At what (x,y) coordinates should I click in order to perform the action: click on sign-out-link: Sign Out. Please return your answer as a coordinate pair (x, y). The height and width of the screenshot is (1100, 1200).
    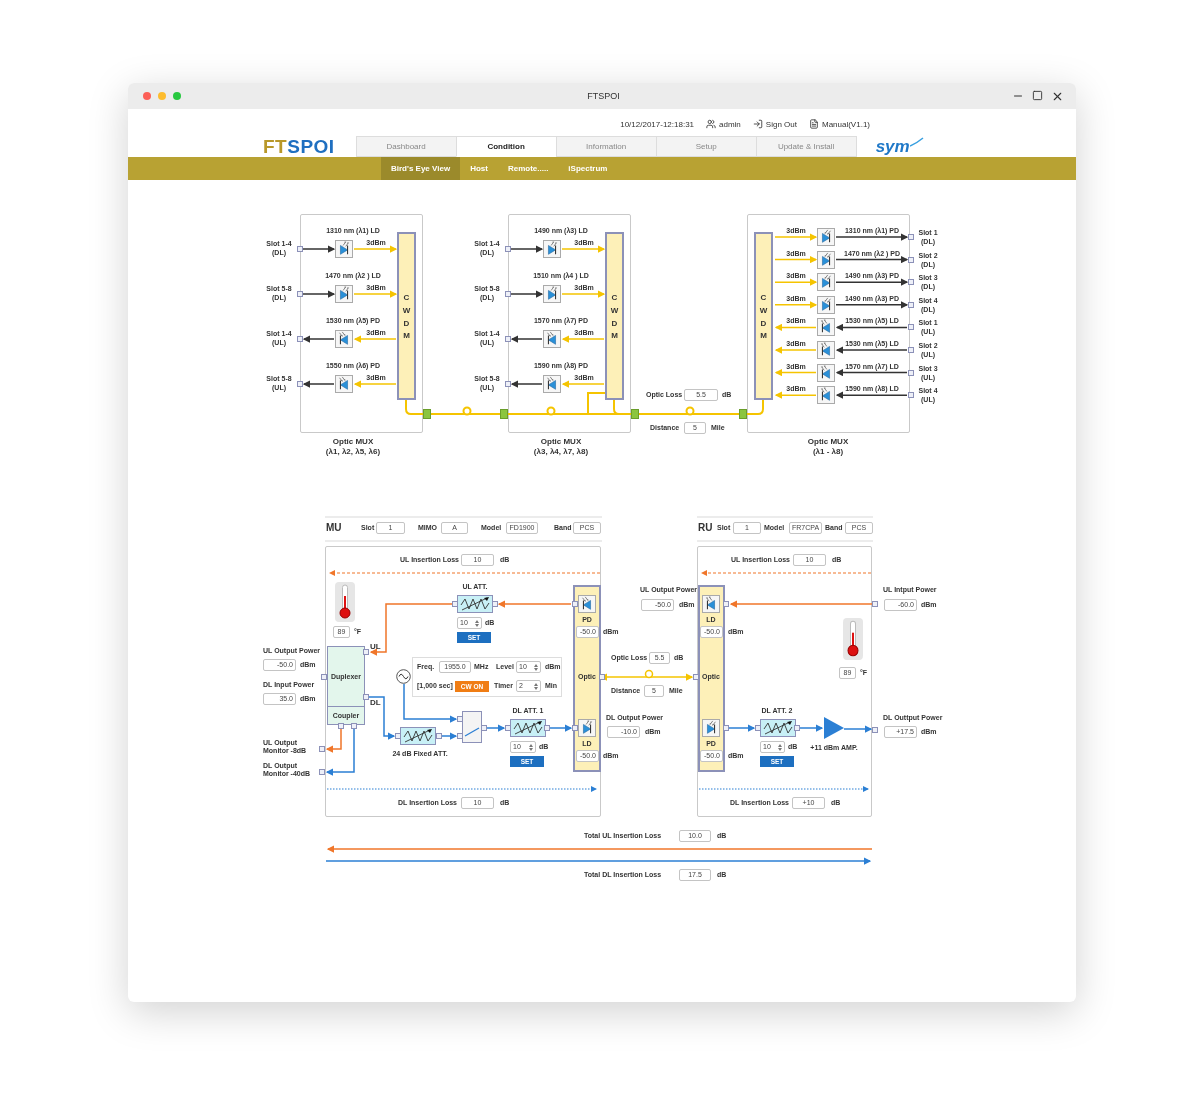
    Looking at the image, I should click on (774, 124).